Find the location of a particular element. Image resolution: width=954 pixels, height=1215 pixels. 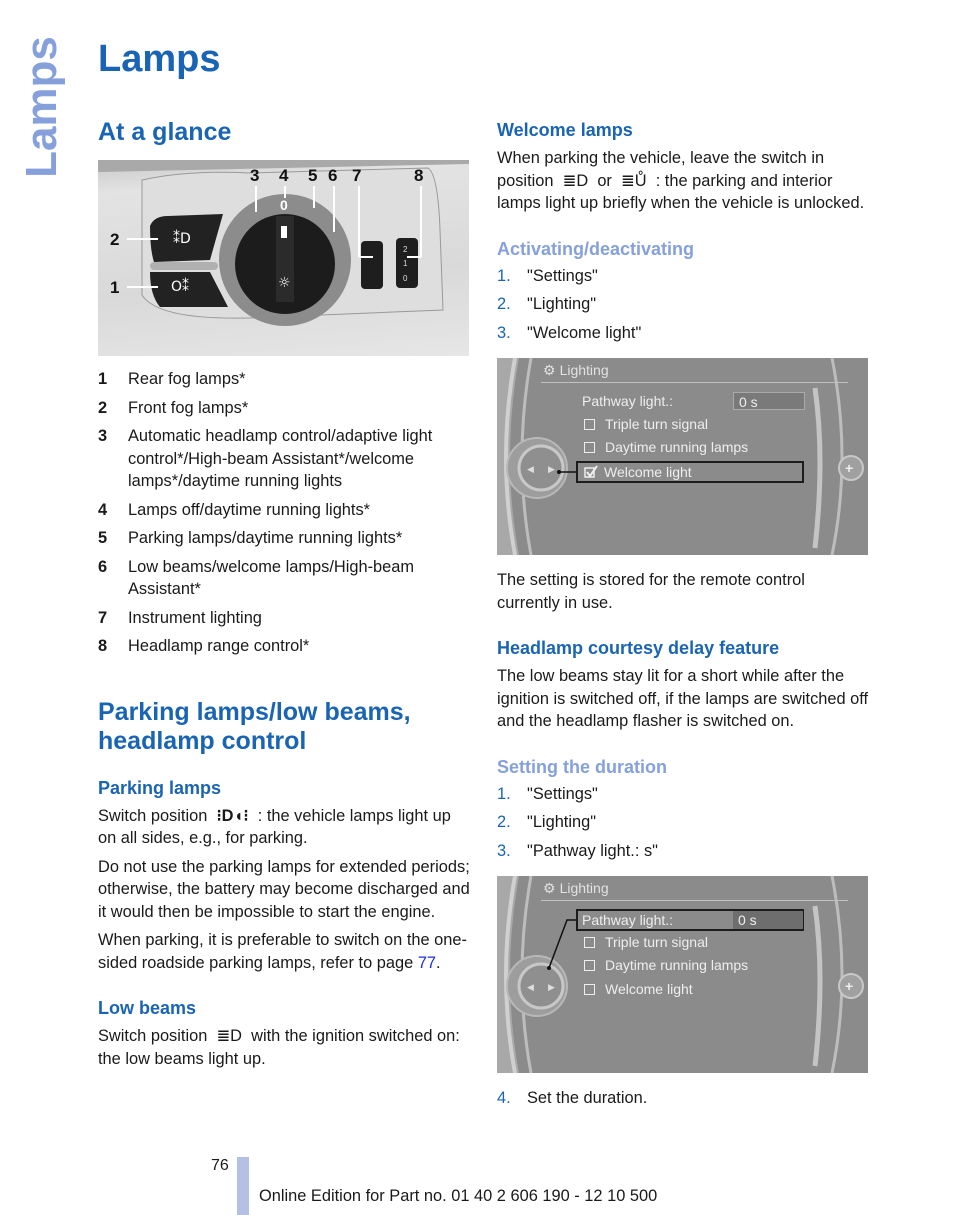

light-switch-figure: ⁑D O⁑ ☼ 0 2 1 0 2 1 3 4 5 6 7 8 is located at coordinates (283, 258).